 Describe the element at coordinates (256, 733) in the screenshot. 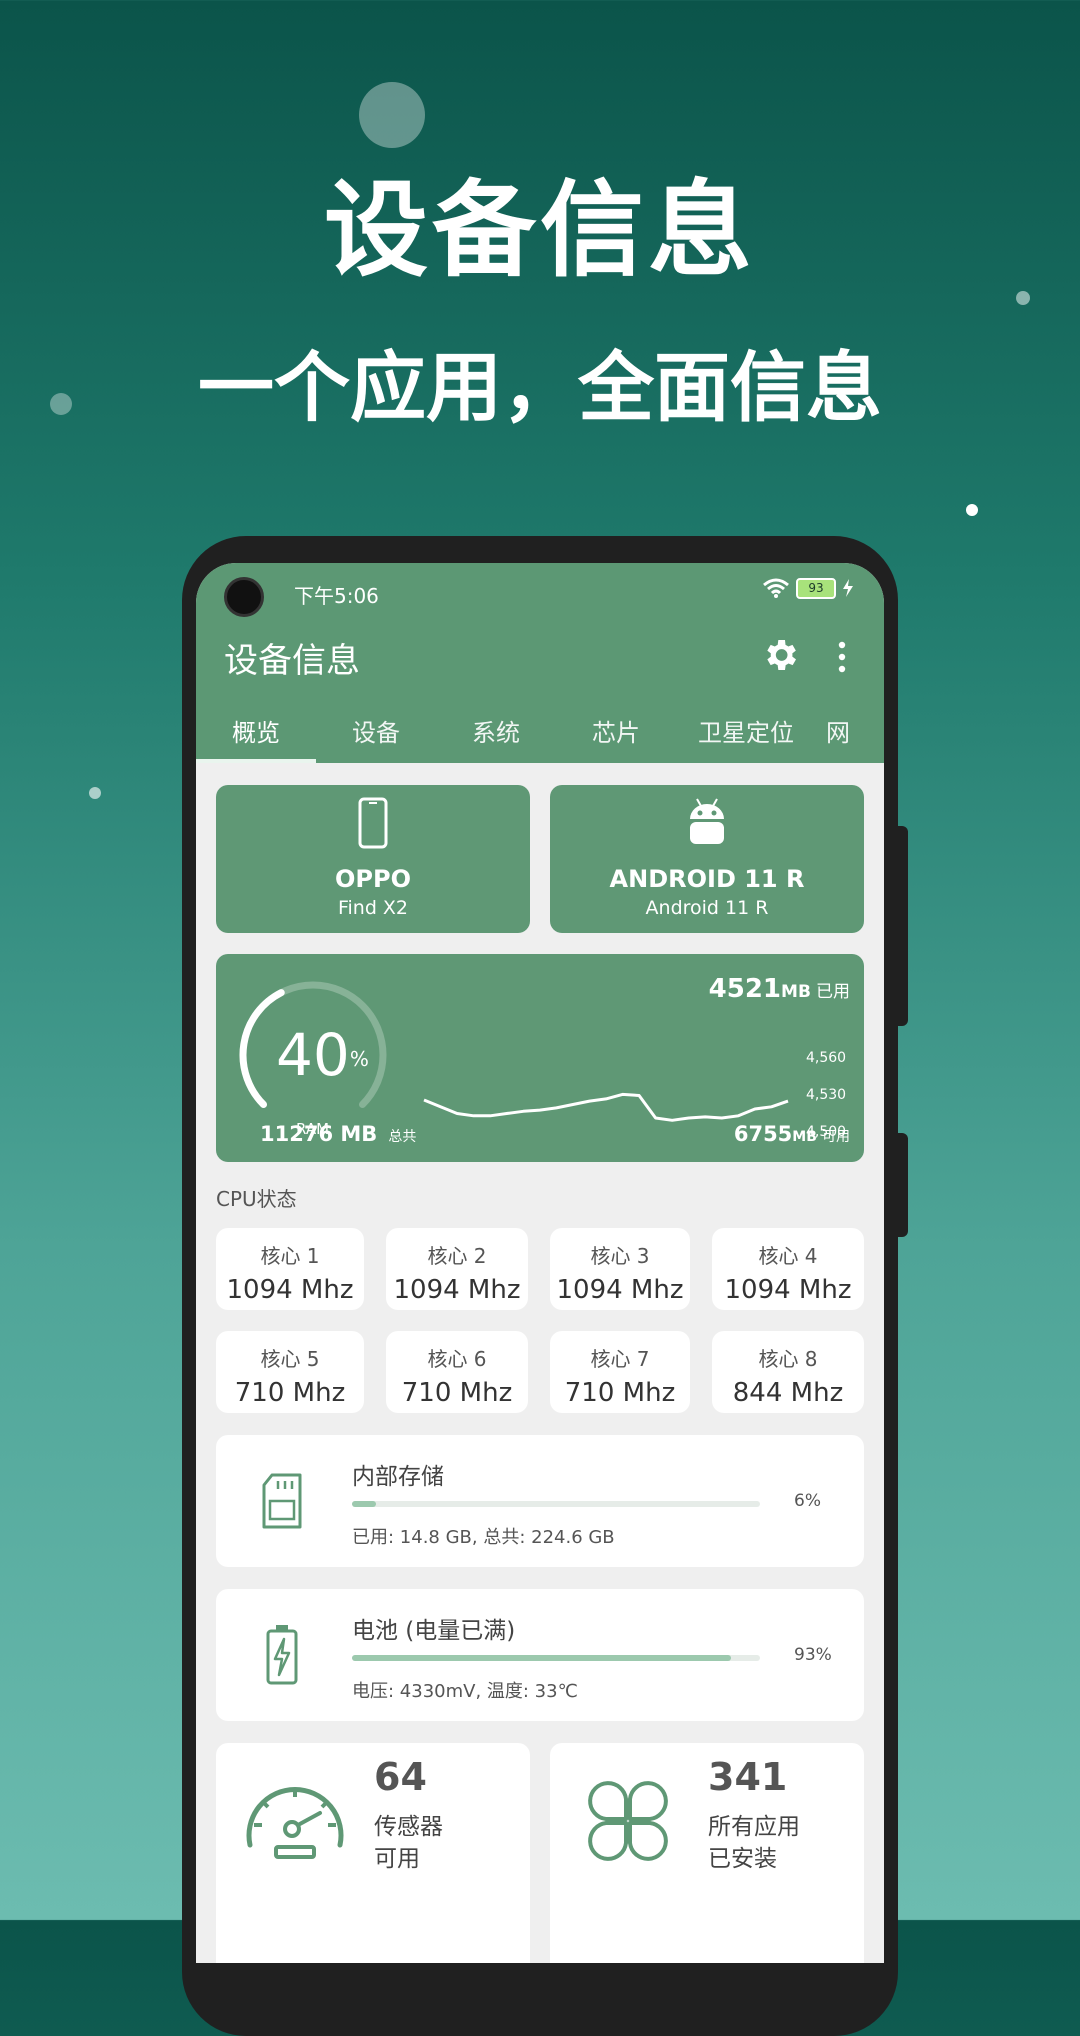

I see `tab-overview: 概览` at that location.